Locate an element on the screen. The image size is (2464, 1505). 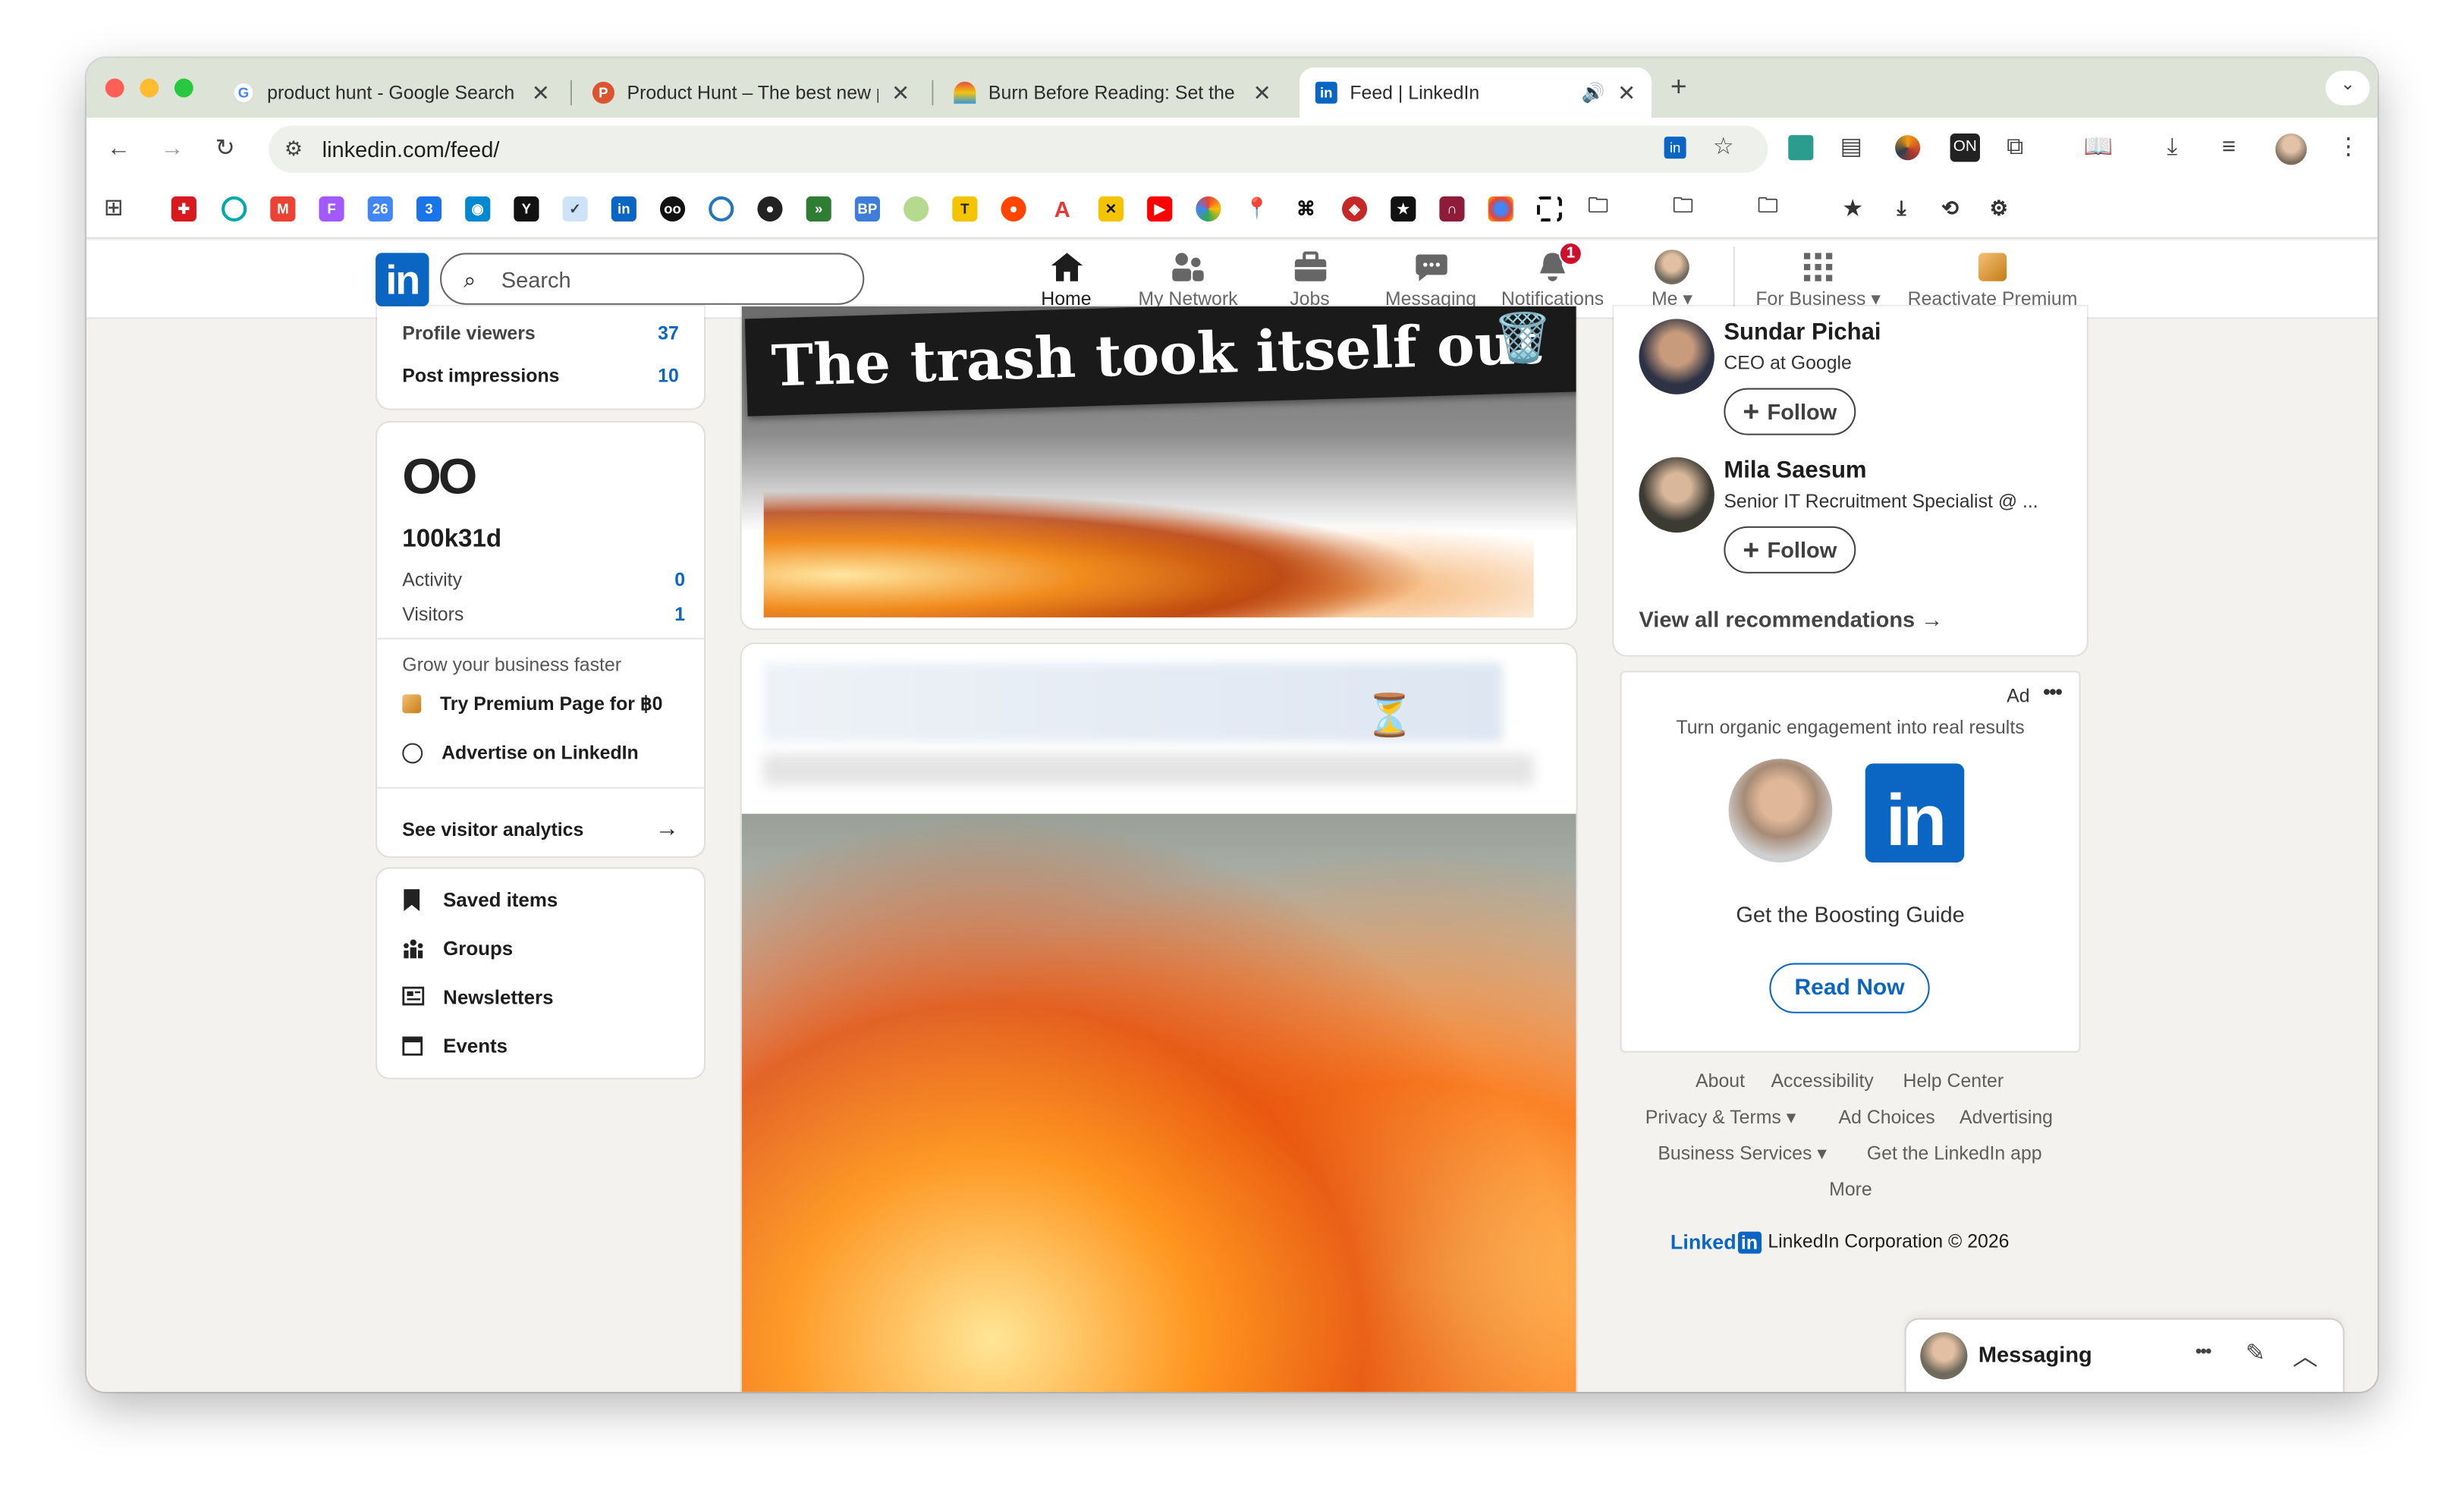
bookmark-icon: ✚ is located at coordinates (183, 209).